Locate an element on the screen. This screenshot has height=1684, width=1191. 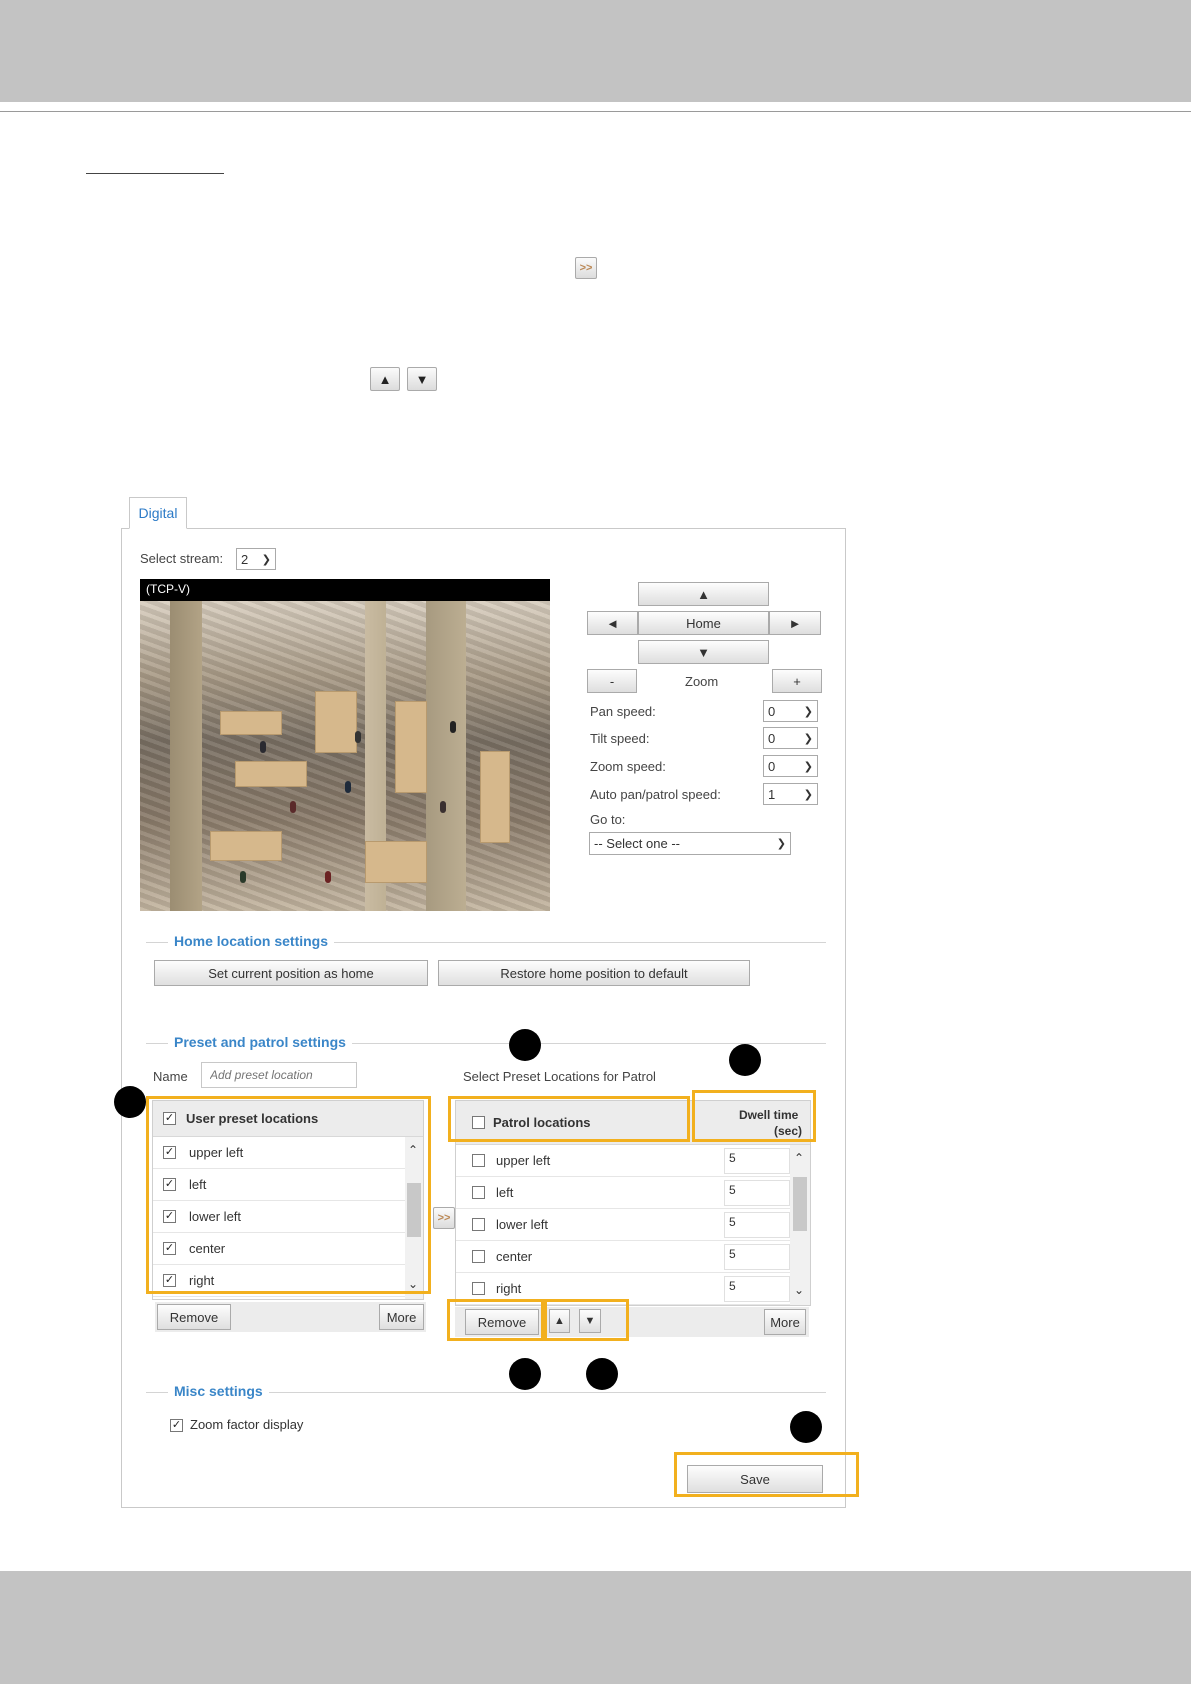
move-down-glyph: ▼ is located at coordinates (422, 379).